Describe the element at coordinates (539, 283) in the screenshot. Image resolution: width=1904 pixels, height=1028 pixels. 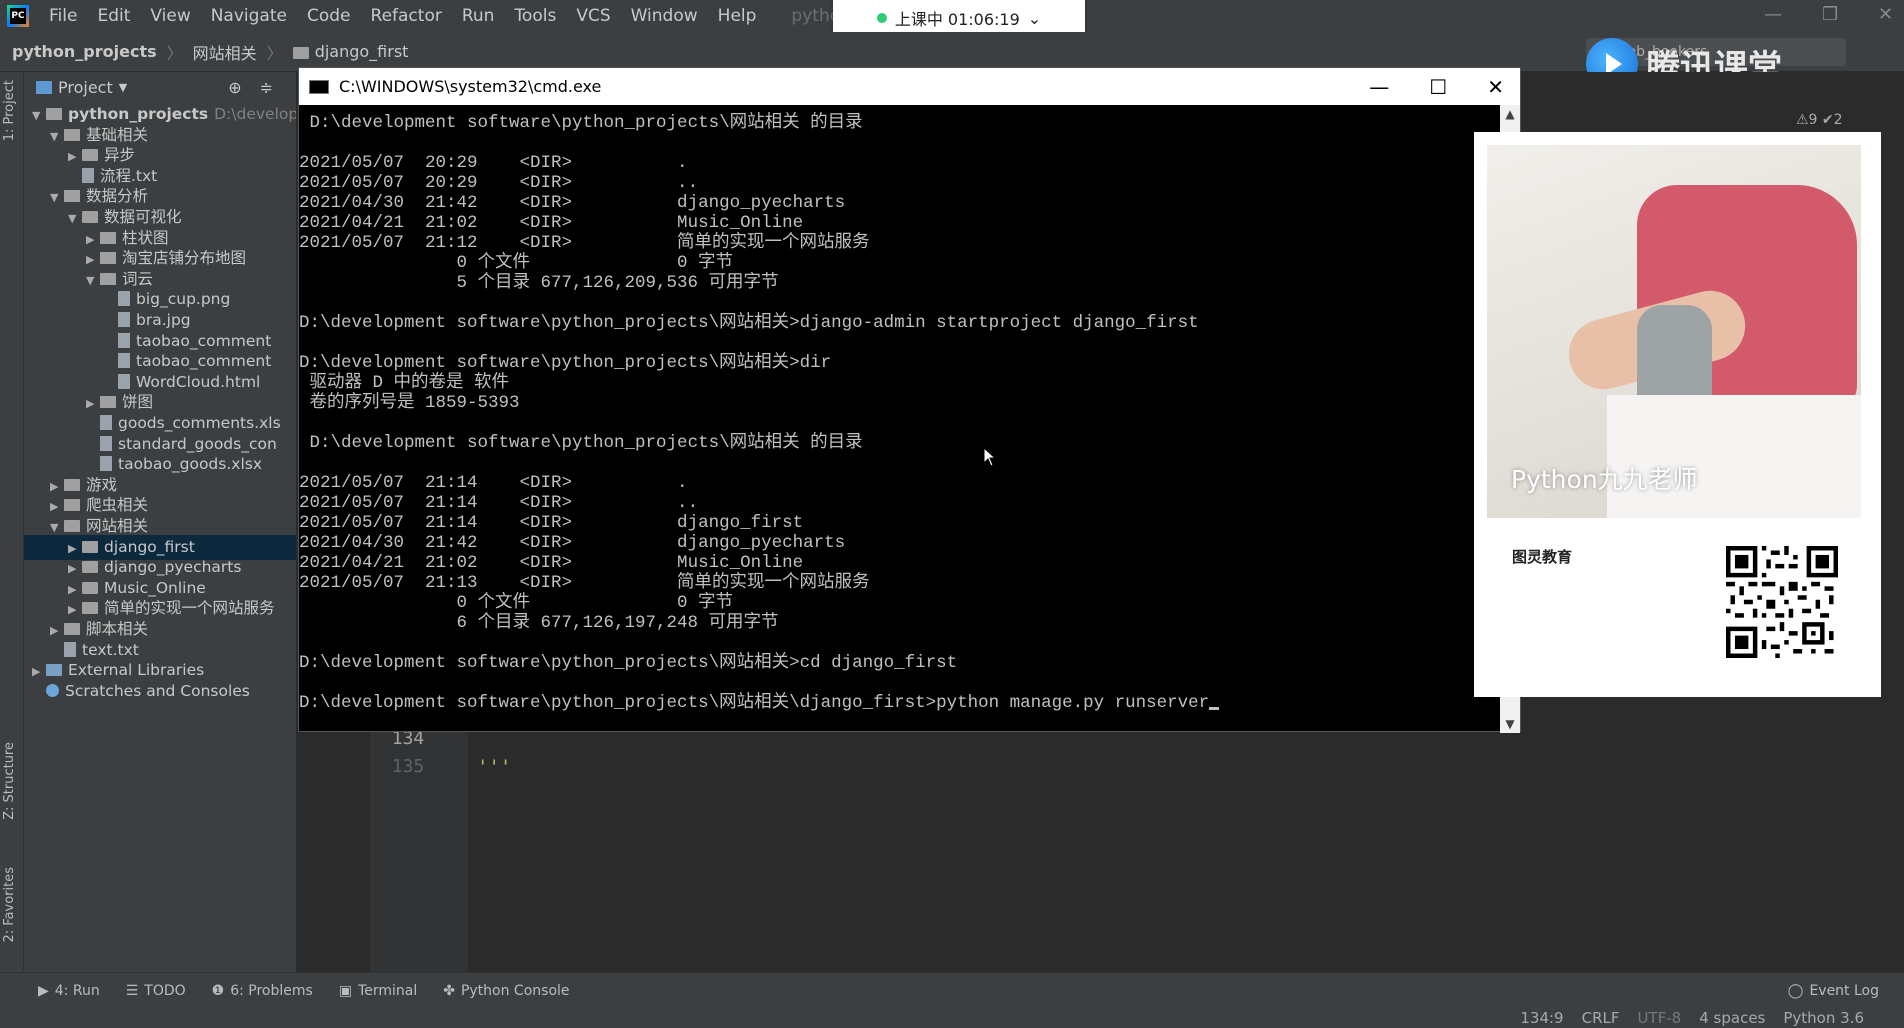
I see `cmd-line: 5 个目录 677,126,209,536 可用字节` at that location.